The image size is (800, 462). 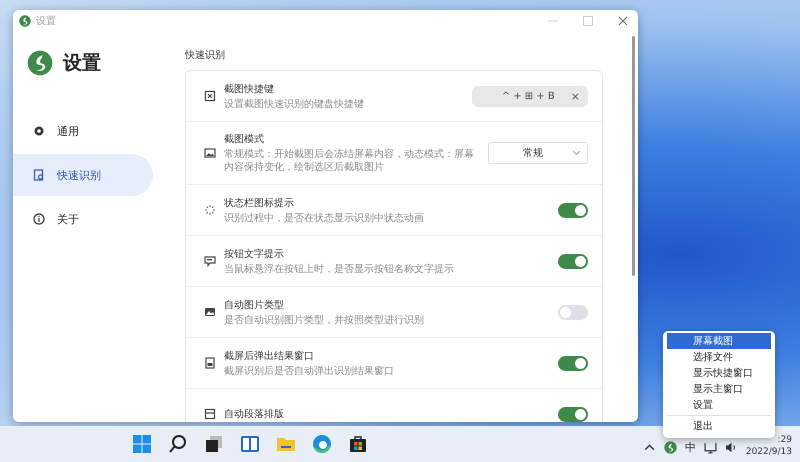 What do you see at coordinates (309, 371) in the screenshot?
I see `setting-description: 截屏识别后是否自动弹出识别结果窗口` at bounding box center [309, 371].